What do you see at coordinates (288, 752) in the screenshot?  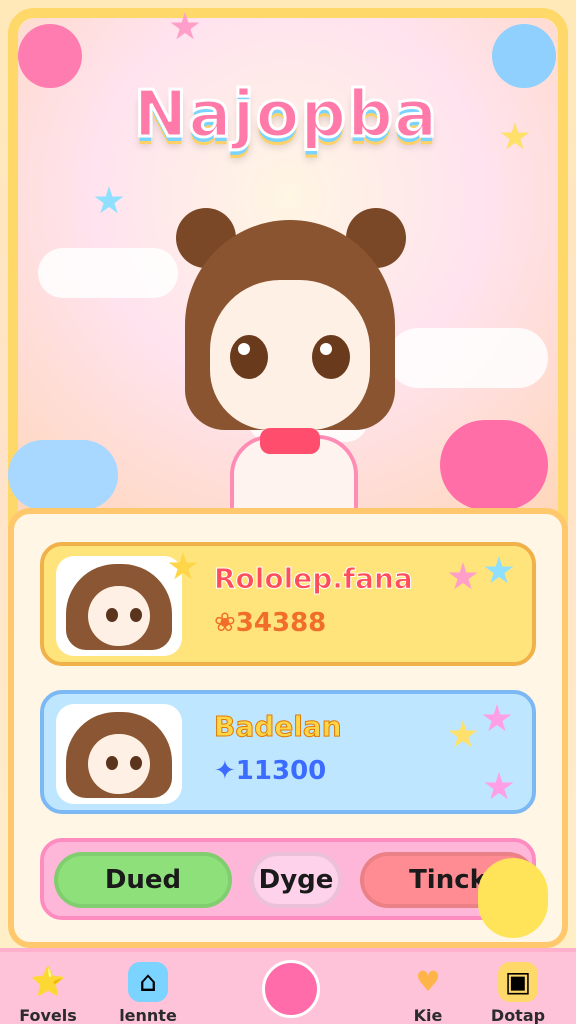 I see `player-card: Badelan ✦11300` at bounding box center [288, 752].